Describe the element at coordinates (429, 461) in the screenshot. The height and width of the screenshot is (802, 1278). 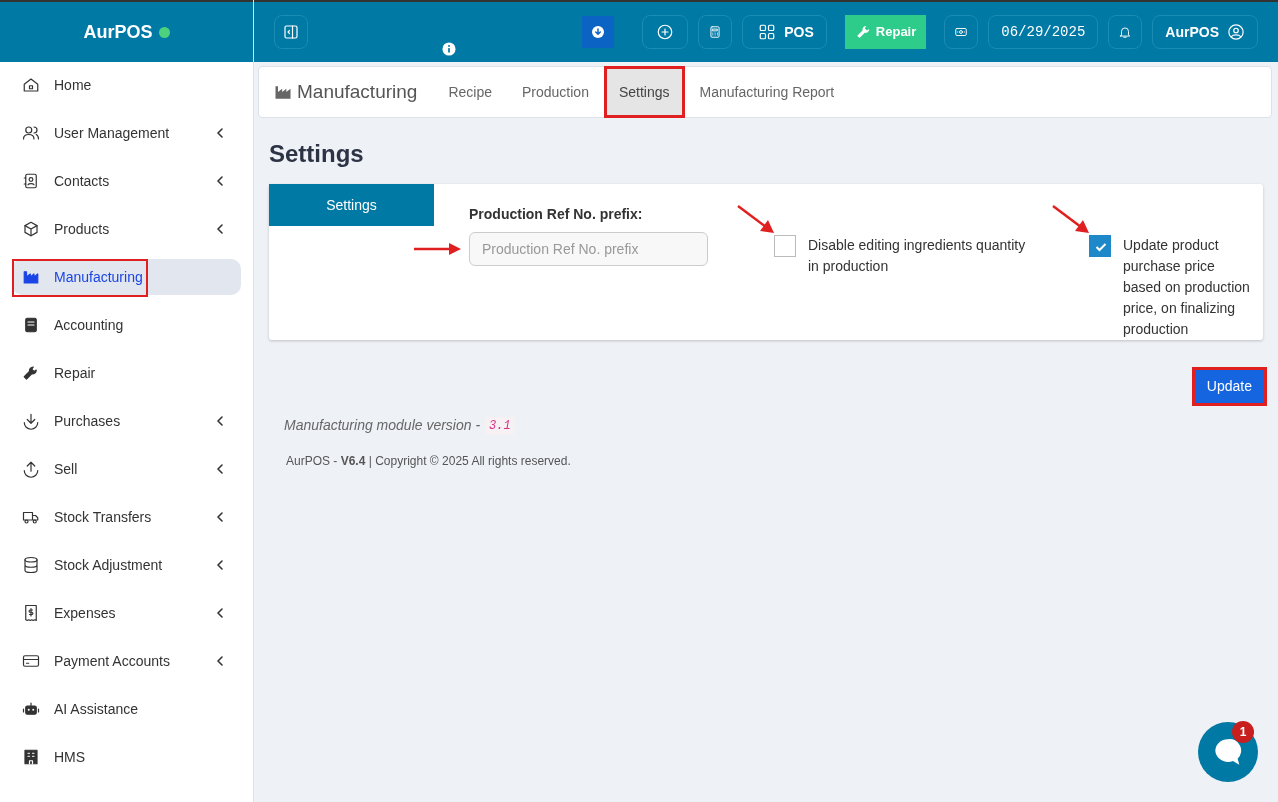
I see `copyright-text: AurPOS - V6.4 | Copyright © 2025 All rights reserved.` at that location.